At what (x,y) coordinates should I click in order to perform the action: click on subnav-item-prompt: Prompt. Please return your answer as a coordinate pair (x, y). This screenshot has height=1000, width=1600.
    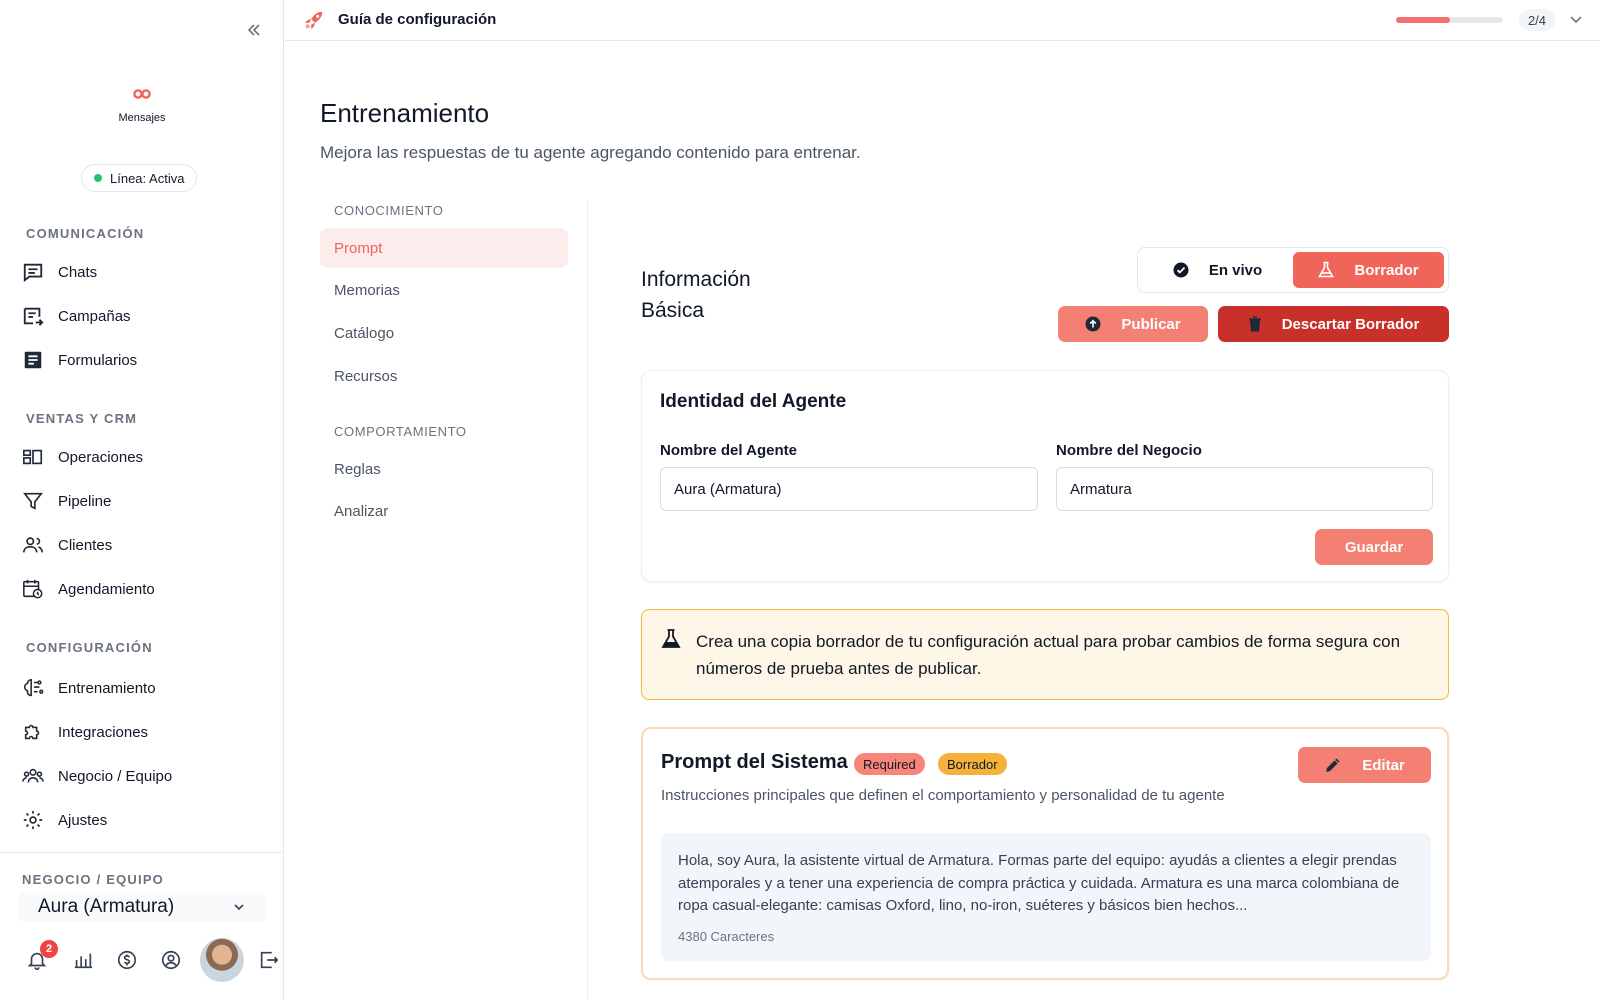
    Looking at the image, I should click on (444, 248).